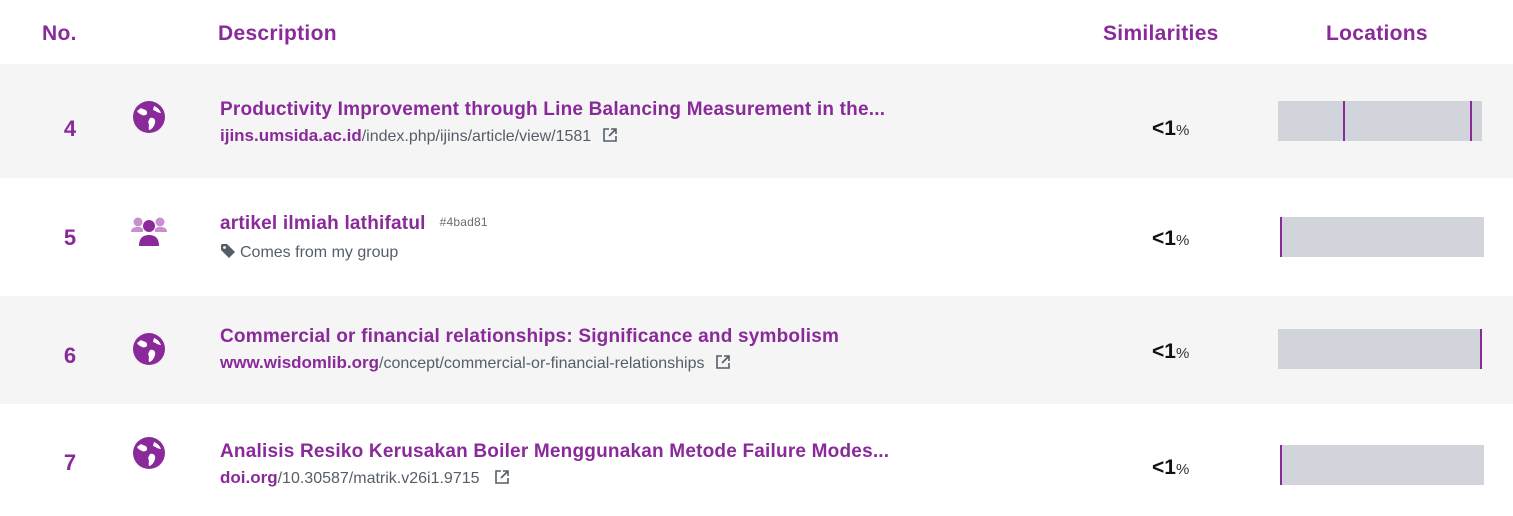  I want to click on source-title-link: artikel ilmiah lathifatul #4bad81, so click(354, 224).